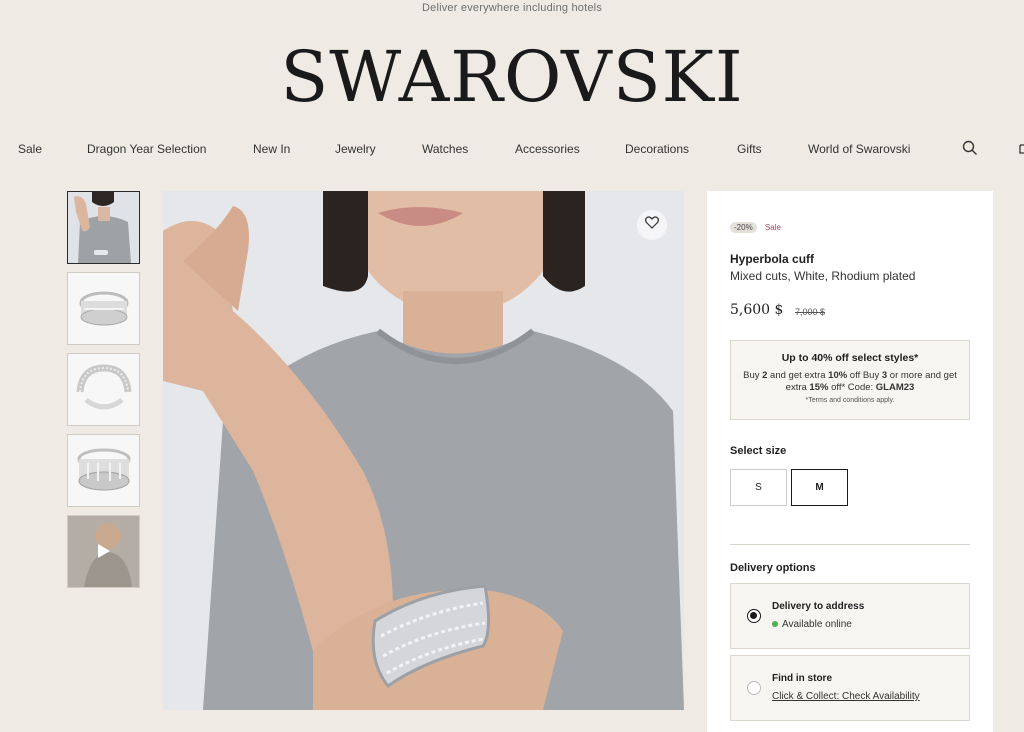 This screenshot has width=1024, height=732. Describe the element at coordinates (859, 149) in the screenshot. I see `nav-item-world-of-swarovski: World of Swarovski` at that location.